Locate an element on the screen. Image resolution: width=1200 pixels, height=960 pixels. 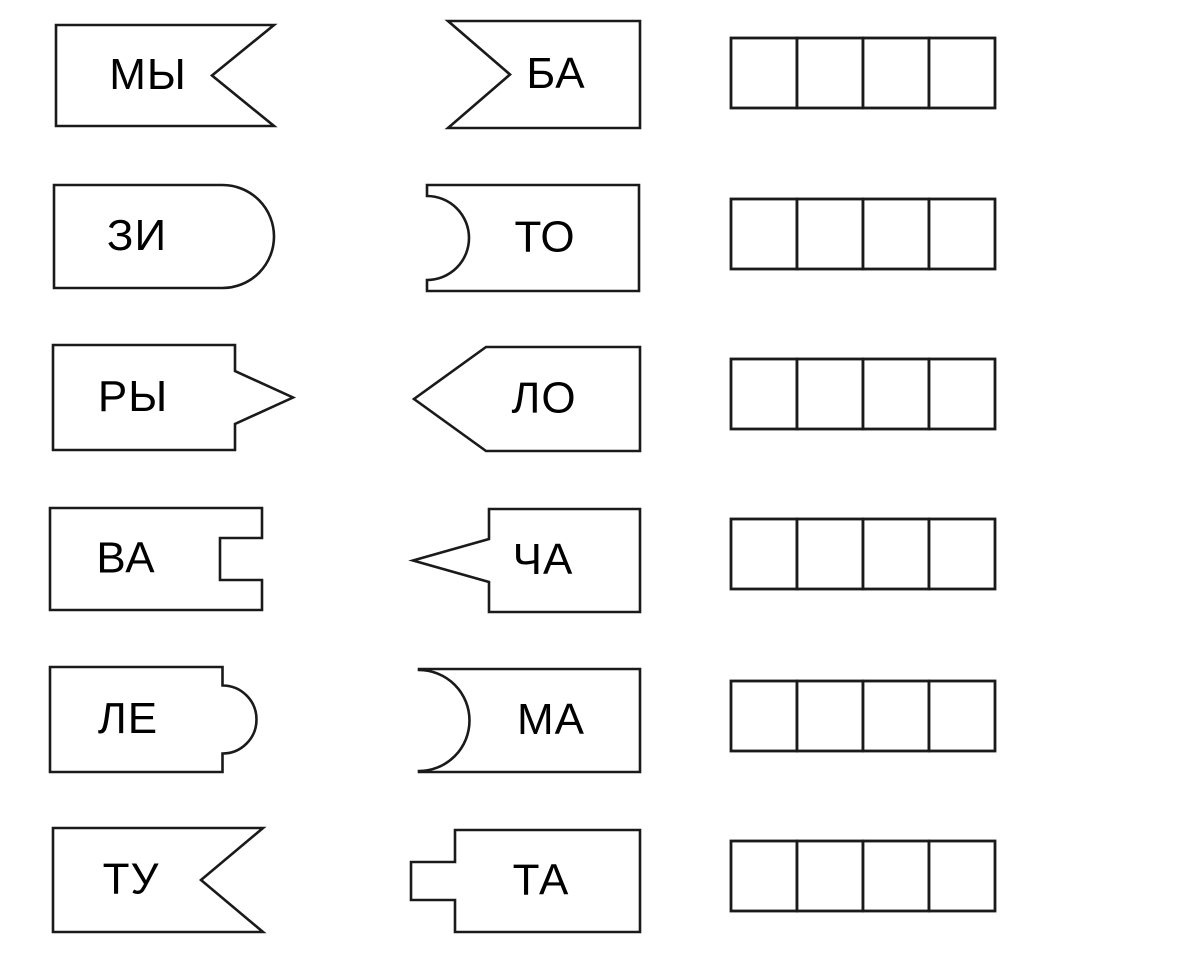
syllable-piece-left-4-label: ВА is located at coordinates (125, 558).